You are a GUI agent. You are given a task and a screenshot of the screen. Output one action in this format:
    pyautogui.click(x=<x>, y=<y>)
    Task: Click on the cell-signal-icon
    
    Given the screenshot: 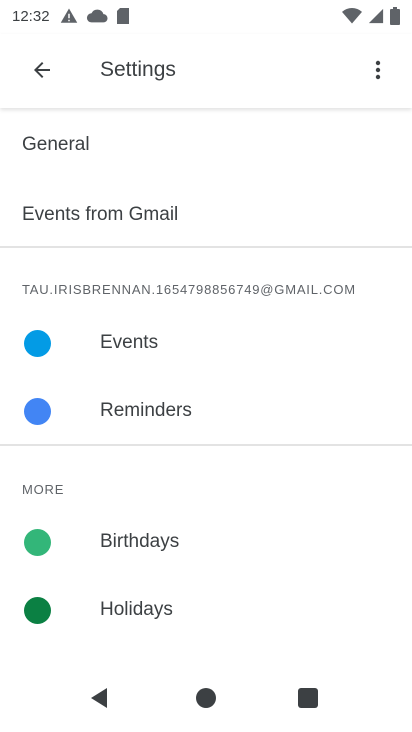 What is the action you would take?
    pyautogui.click(x=376, y=18)
    